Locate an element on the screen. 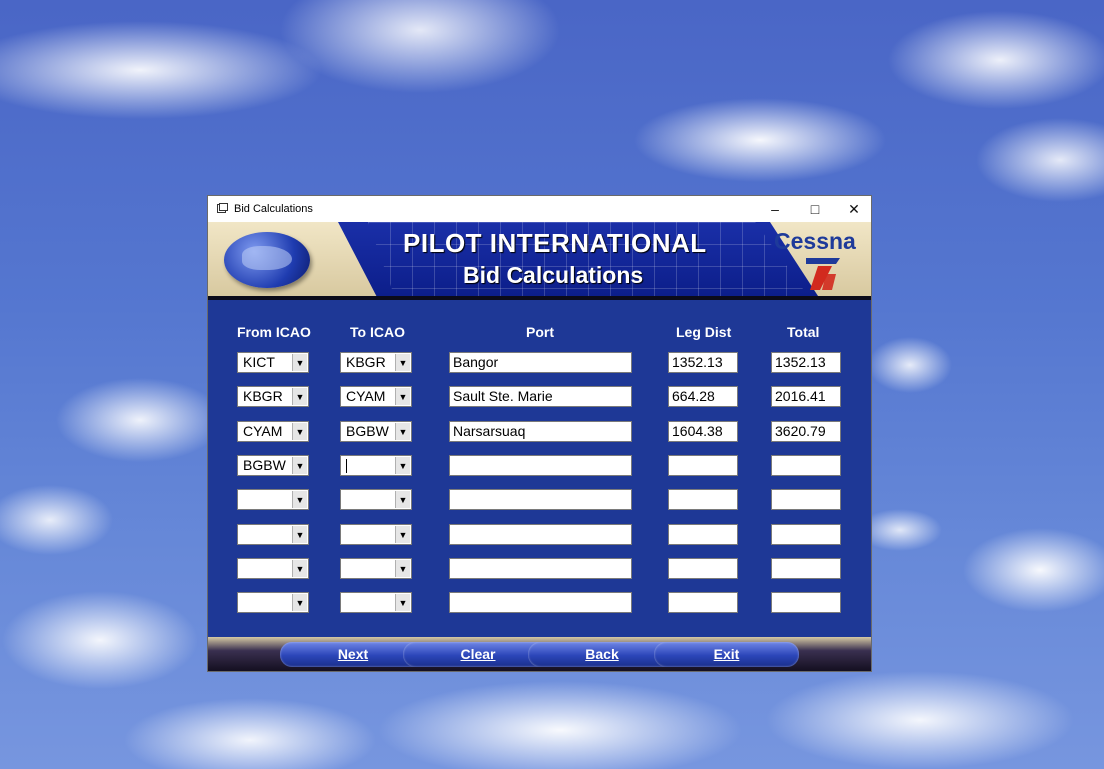 This screenshot has height=769, width=1104. banner-subtitle: Bid Calculations is located at coordinates (553, 275).